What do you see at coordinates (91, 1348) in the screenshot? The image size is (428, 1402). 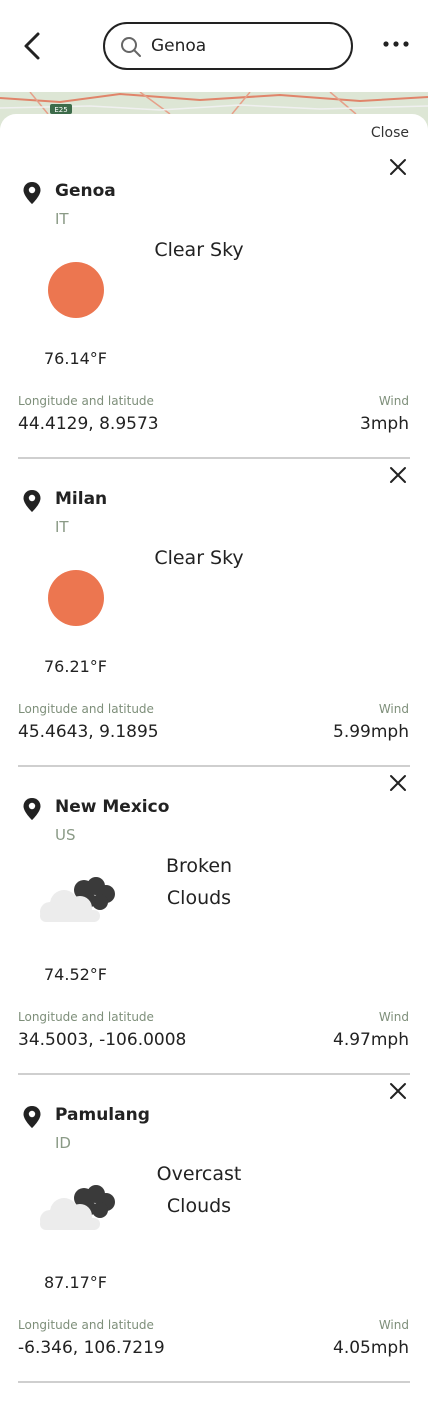 I see `coordinates-value: -6.346, 106.7219` at bounding box center [91, 1348].